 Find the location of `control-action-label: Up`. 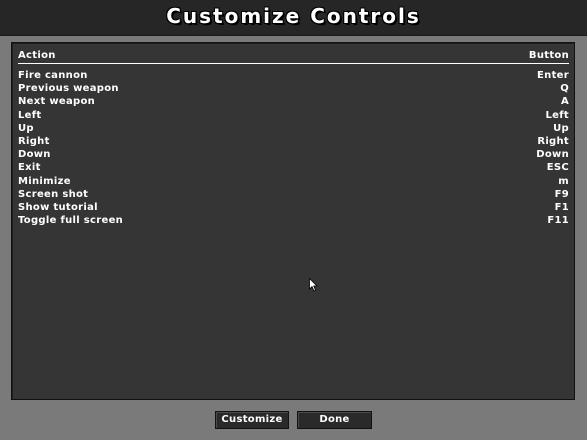

control-action-label: Up is located at coordinates (26, 128).